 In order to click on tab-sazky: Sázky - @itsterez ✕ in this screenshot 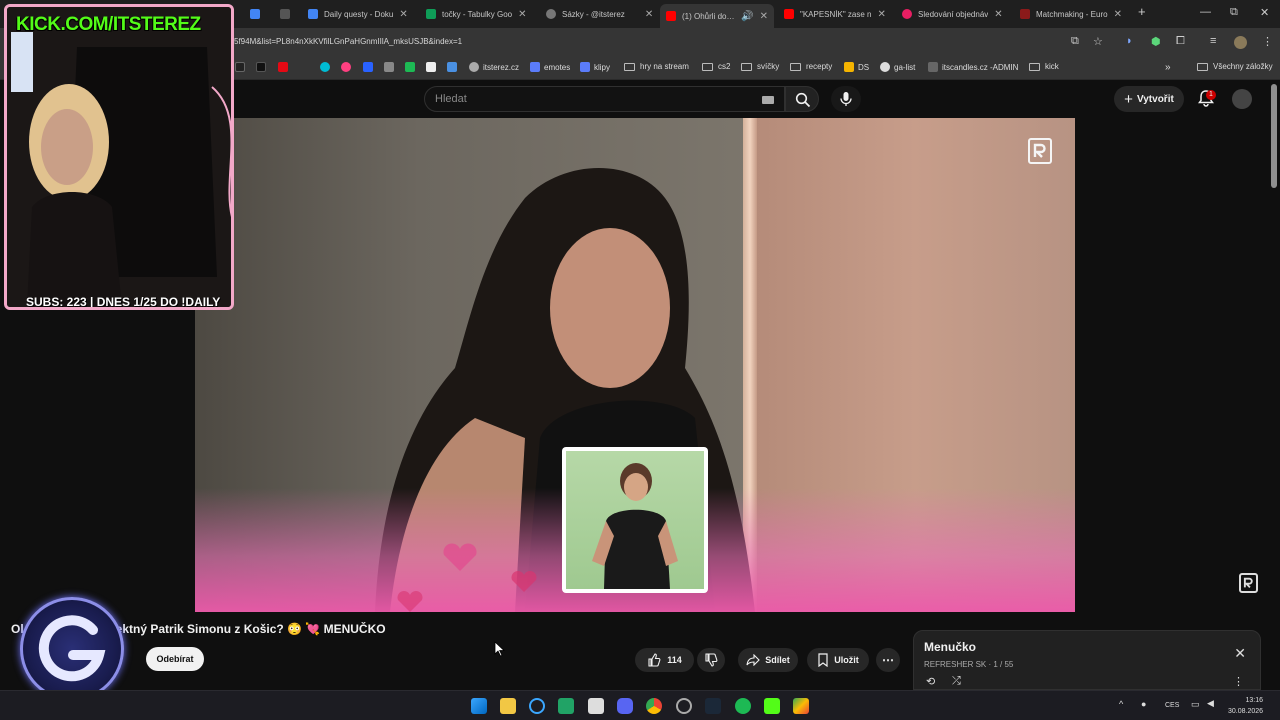, I will do `click(601, 14)`.